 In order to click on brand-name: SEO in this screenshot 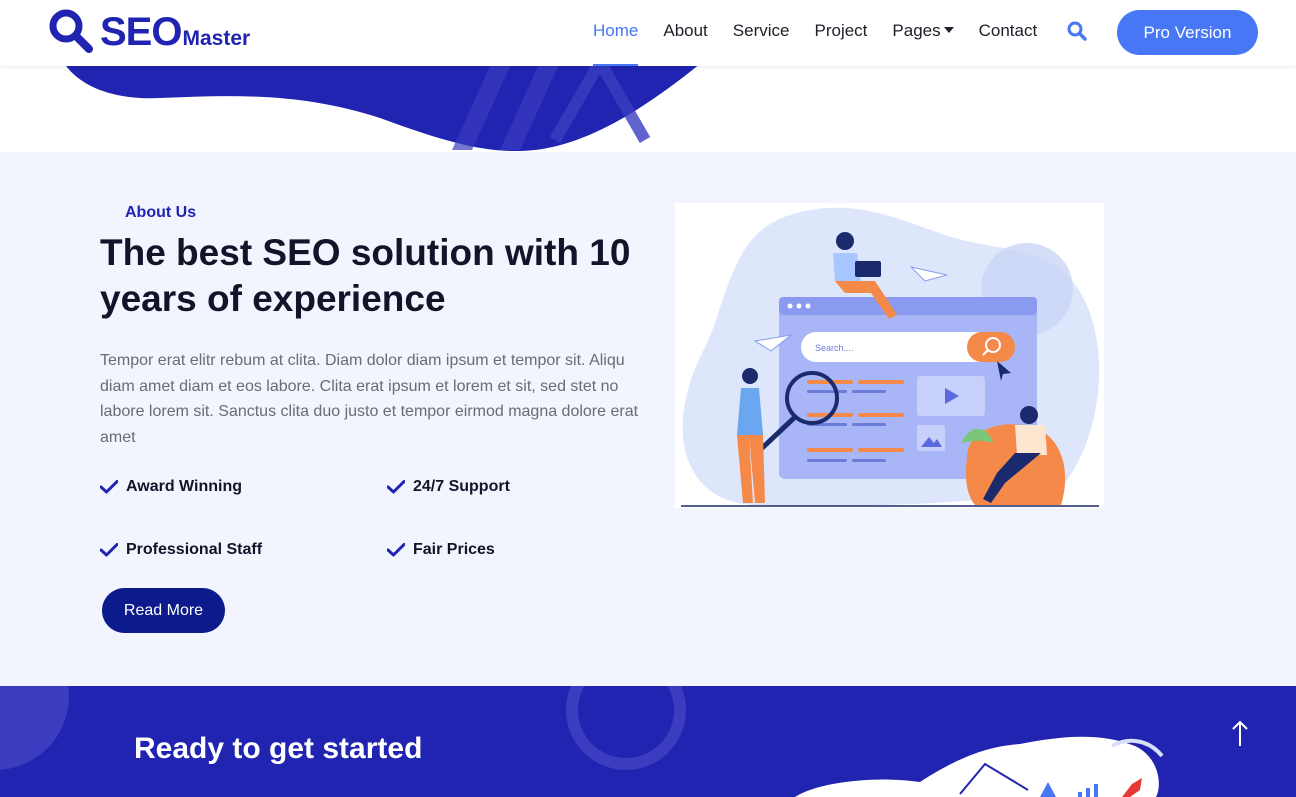, I will do `click(141, 32)`.